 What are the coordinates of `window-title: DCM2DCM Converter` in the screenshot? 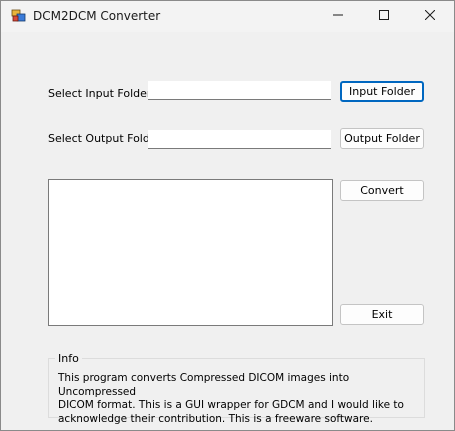 It's located at (97, 16).